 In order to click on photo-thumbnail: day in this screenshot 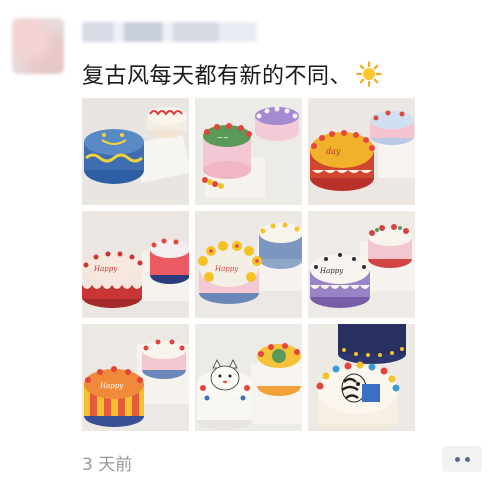, I will do `click(361, 151)`.